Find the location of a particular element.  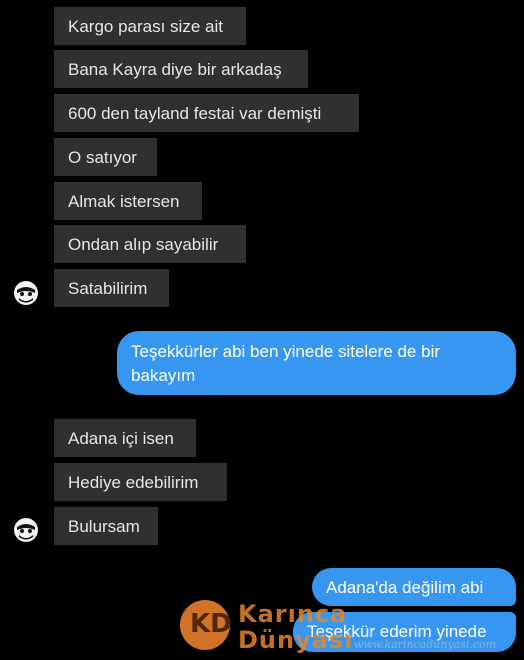

message-incoming: Almak istersen is located at coordinates (128, 201).